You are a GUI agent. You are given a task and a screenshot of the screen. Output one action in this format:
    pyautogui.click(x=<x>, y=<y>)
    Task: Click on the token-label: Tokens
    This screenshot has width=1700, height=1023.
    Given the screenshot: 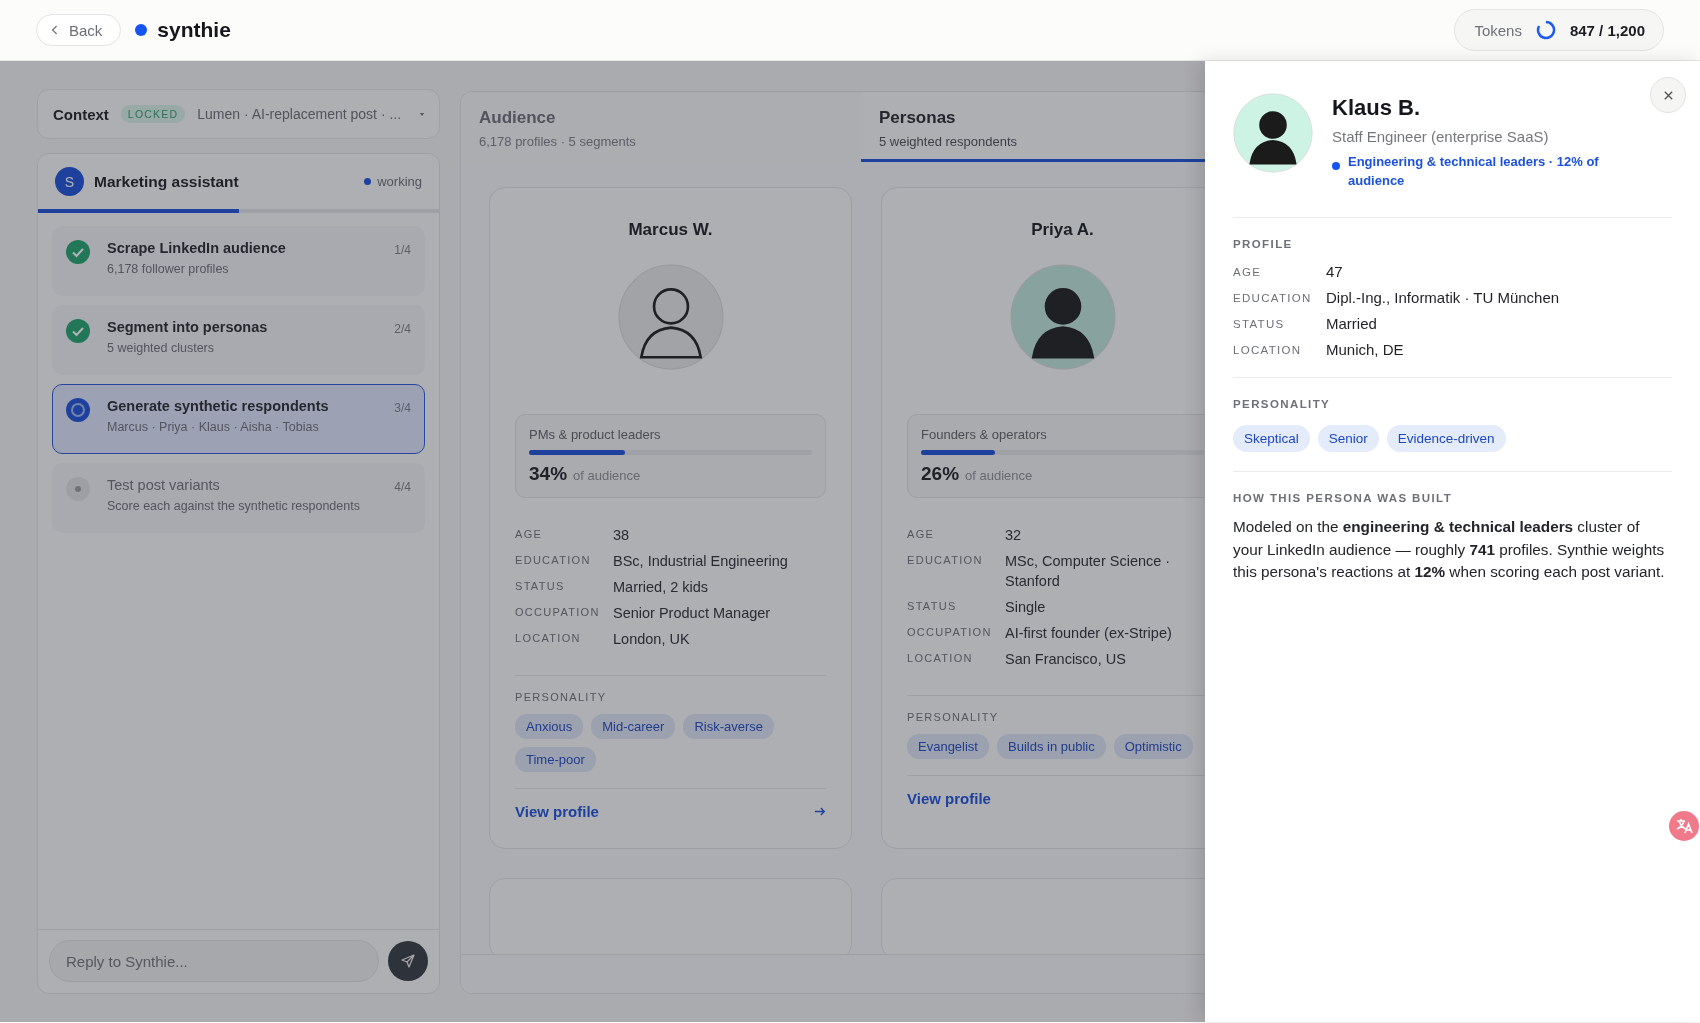 What is the action you would take?
    pyautogui.click(x=1498, y=30)
    